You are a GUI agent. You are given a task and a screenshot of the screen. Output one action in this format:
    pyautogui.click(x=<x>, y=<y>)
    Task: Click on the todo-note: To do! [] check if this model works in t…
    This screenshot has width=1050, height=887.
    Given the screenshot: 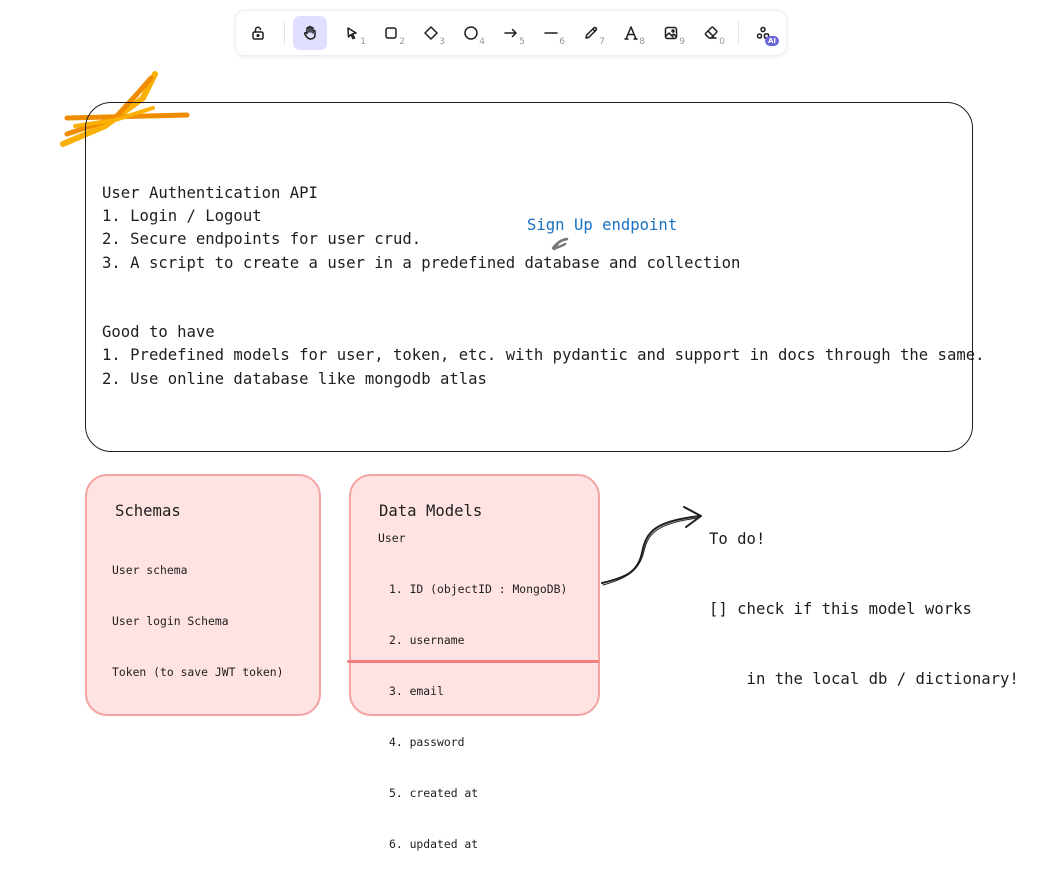 What is the action you would take?
    pyautogui.click(x=864, y=609)
    